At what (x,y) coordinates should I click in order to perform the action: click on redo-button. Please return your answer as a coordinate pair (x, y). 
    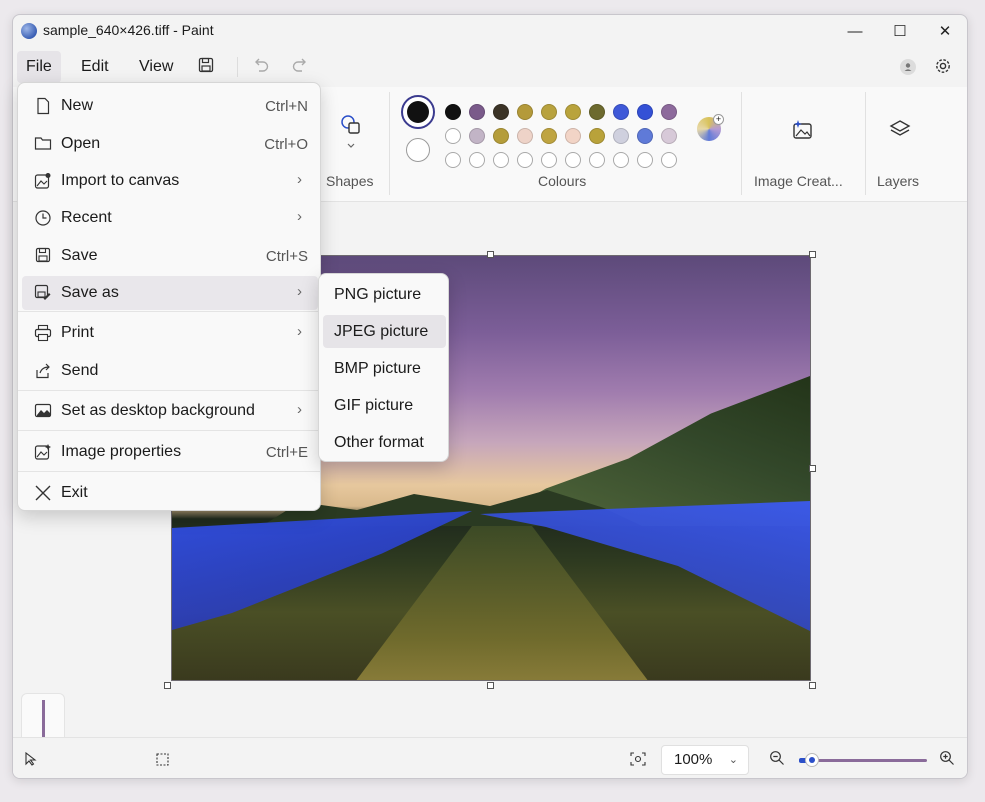
    Looking at the image, I should click on (300, 67).